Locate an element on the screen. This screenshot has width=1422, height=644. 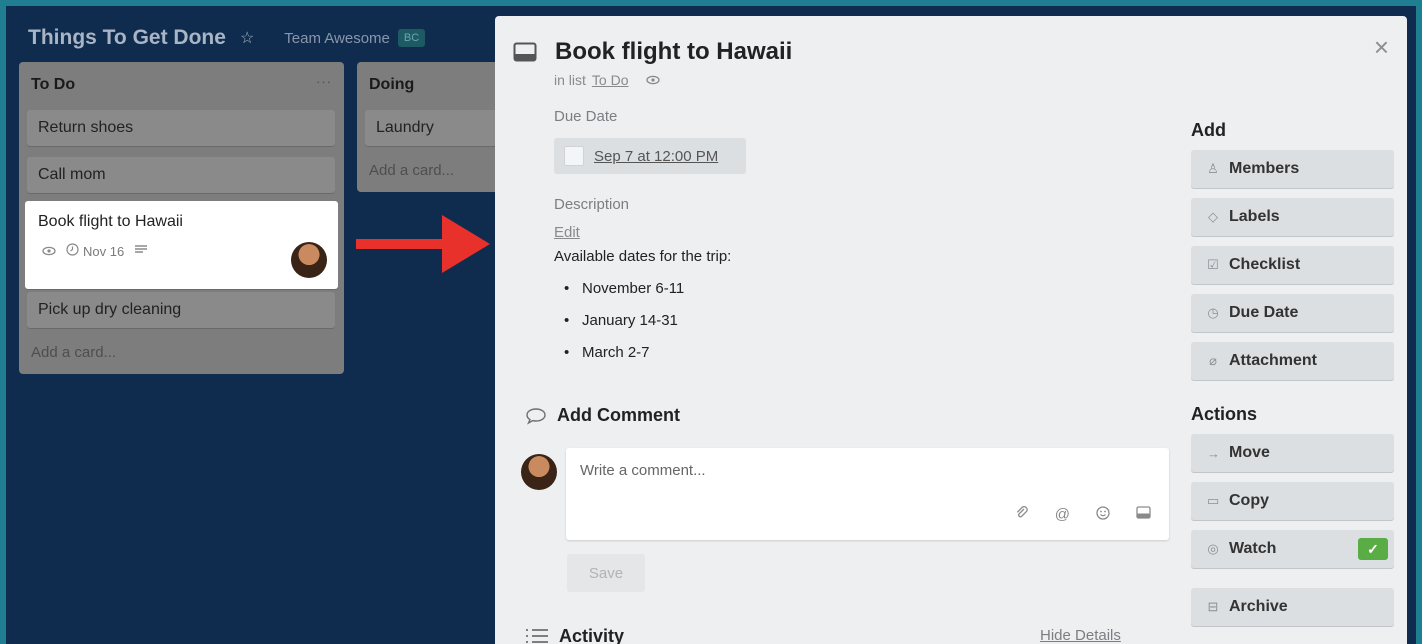
attachment-button: ⌀ Attachment is located at coordinates (1292, 361).